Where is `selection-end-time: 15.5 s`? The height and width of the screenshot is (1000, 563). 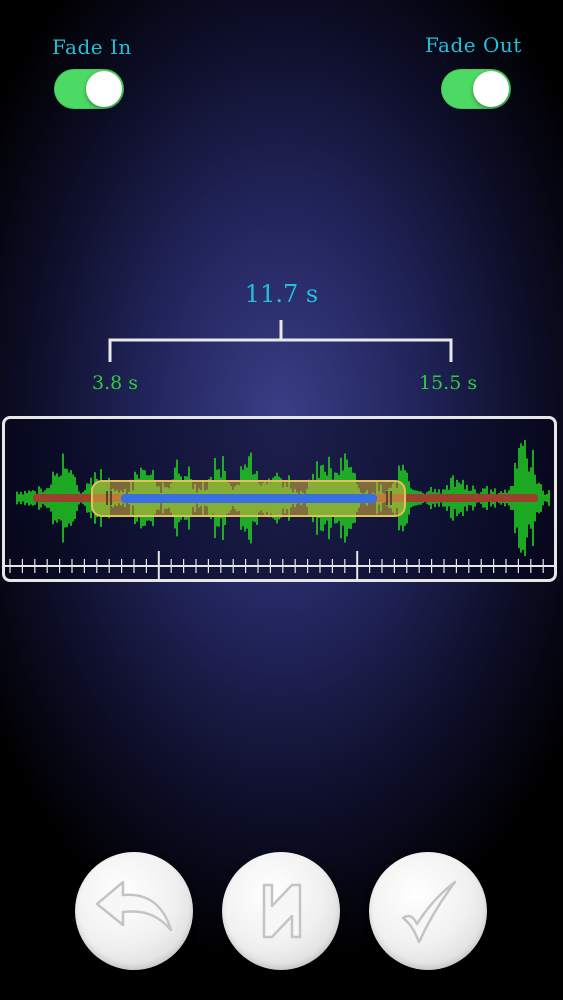
selection-end-time: 15.5 s is located at coordinates (448, 383).